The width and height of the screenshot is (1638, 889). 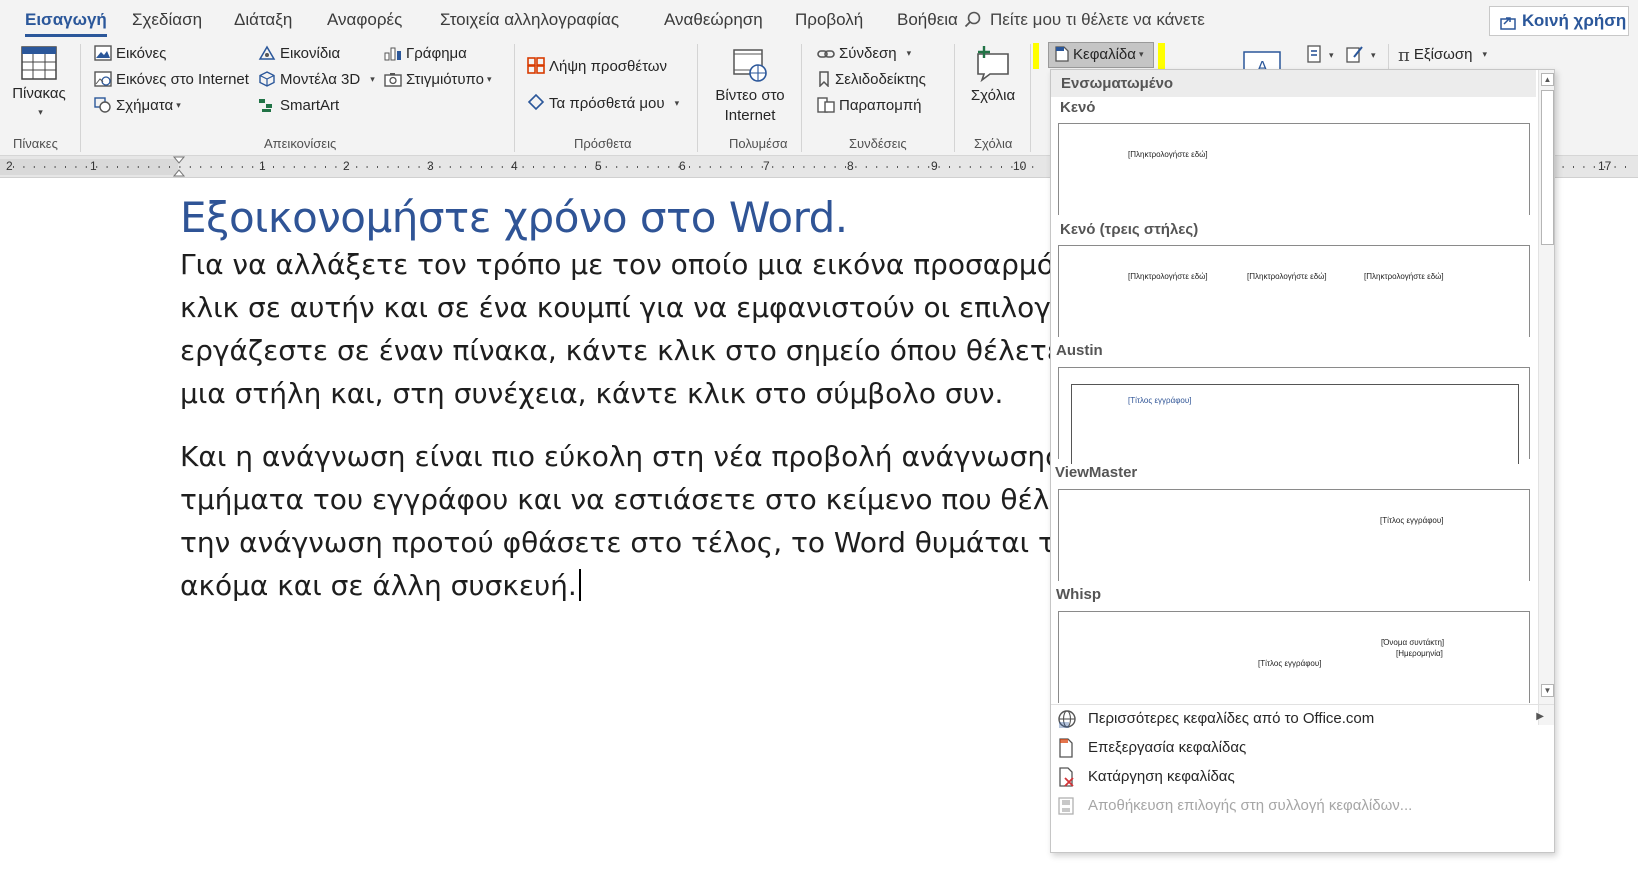 What do you see at coordinates (1546, 397) in the screenshot?
I see `gallery-scrollbar: ▲ ▼` at bounding box center [1546, 397].